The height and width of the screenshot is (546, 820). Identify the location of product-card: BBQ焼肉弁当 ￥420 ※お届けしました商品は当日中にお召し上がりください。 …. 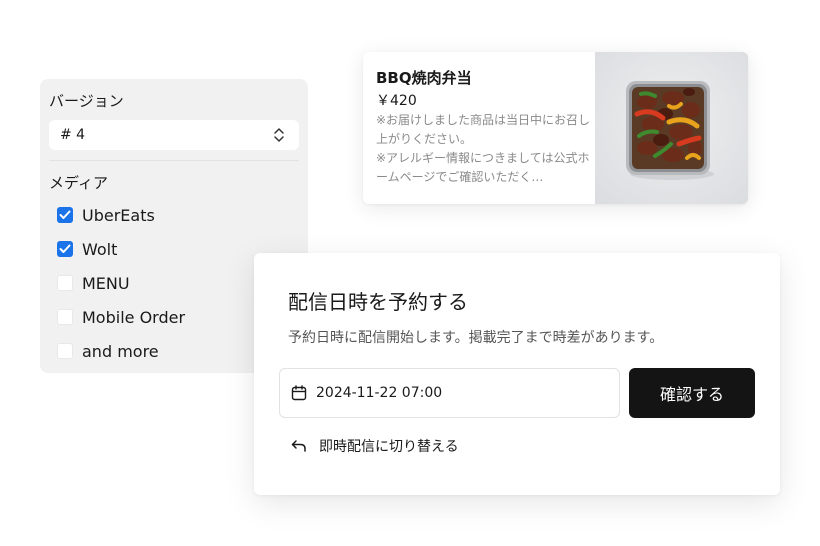
(555, 128).